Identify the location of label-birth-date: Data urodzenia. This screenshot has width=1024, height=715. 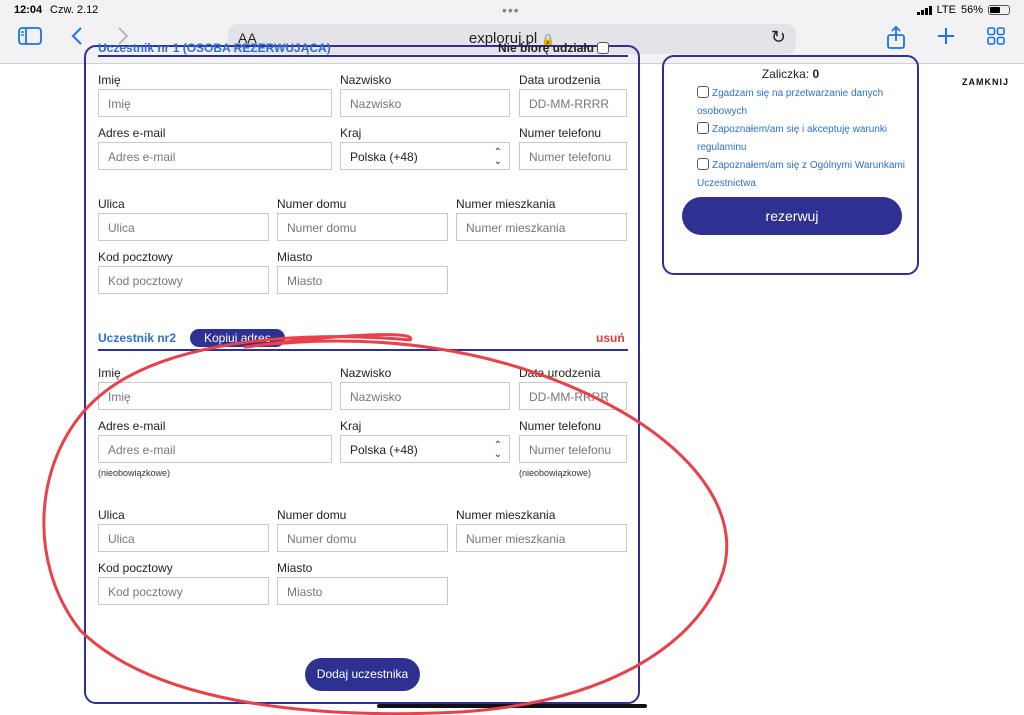
(560, 80).